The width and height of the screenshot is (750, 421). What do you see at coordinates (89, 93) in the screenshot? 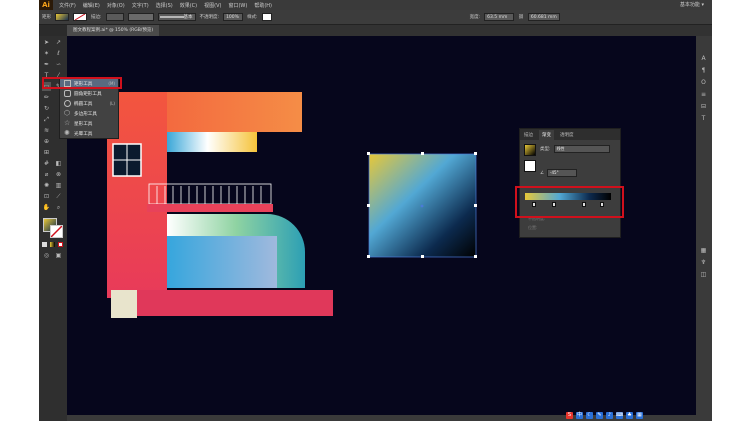
I see `flyout-item-rounded-rectangle: 圆角矩形工具` at bounding box center [89, 93].